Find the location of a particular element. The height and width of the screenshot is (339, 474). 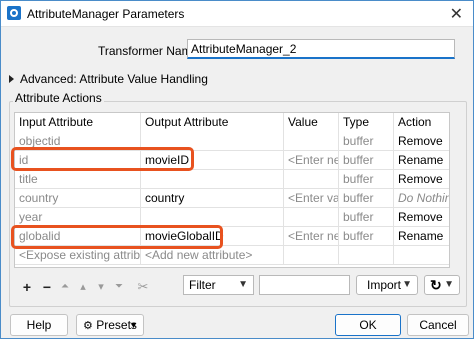

title-bar: AttributeManager Parameters ✕ is located at coordinates (237, 14).